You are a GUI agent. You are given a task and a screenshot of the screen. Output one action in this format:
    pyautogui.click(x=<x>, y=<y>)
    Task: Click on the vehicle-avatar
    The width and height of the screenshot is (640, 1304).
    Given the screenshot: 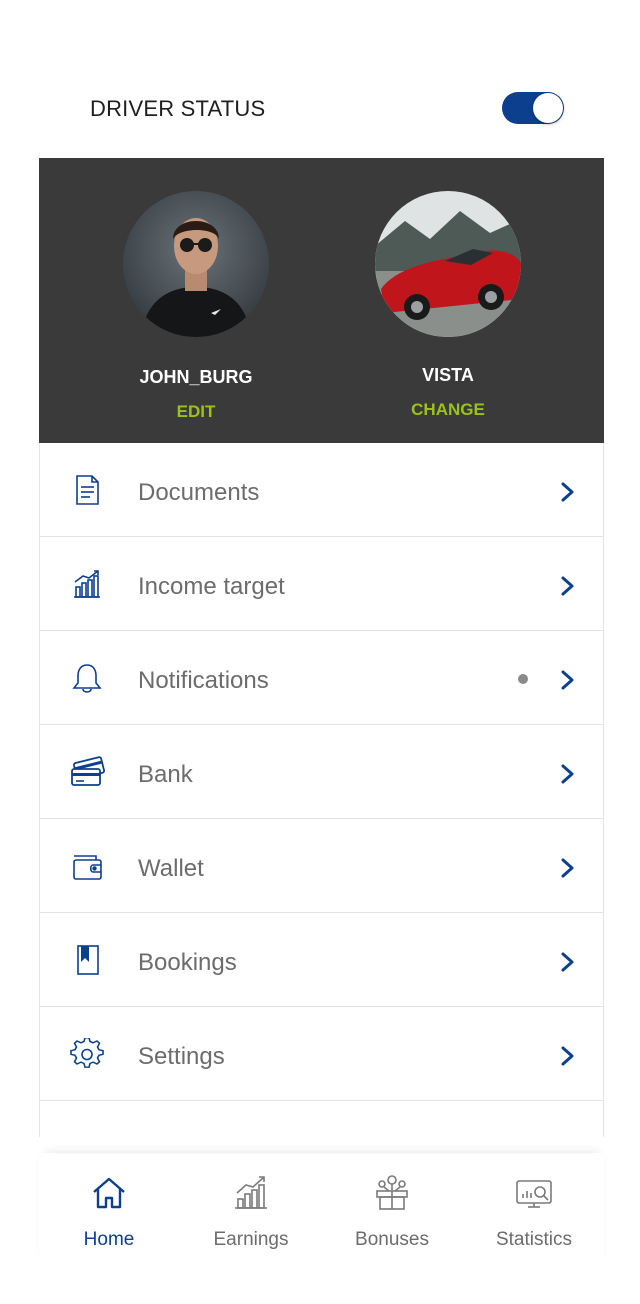 What is the action you would take?
    pyautogui.click(x=448, y=264)
    